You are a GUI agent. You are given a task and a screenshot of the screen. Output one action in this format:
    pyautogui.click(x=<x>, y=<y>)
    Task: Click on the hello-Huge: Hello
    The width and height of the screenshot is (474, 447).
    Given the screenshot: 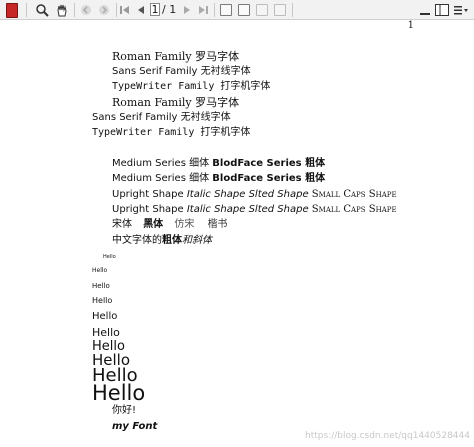 What is the action you would take?
    pyautogui.click(x=119, y=393)
    